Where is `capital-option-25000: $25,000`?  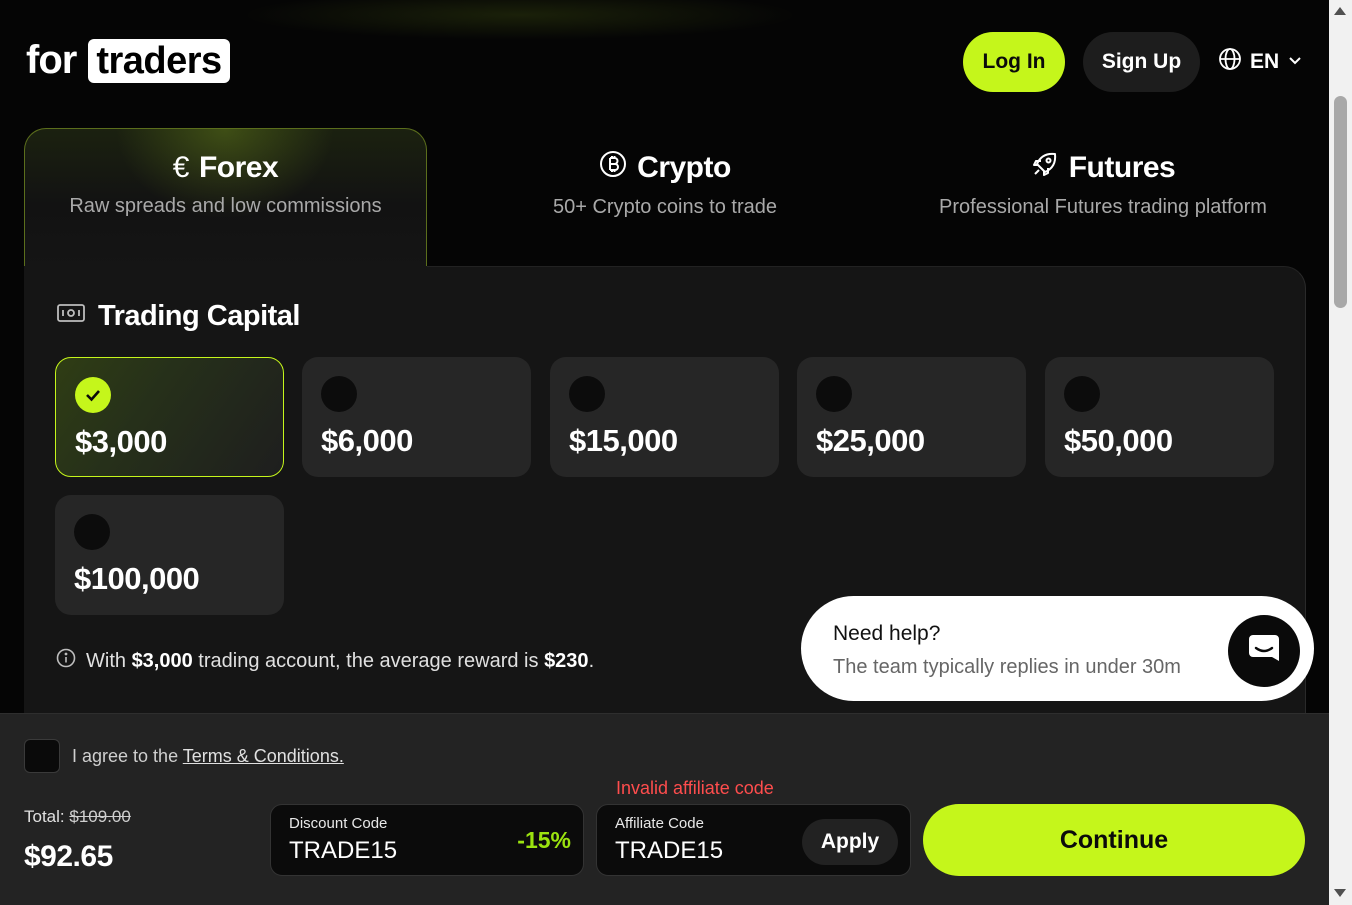
capital-option-25000: $25,000 is located at coordinates (911, 417).